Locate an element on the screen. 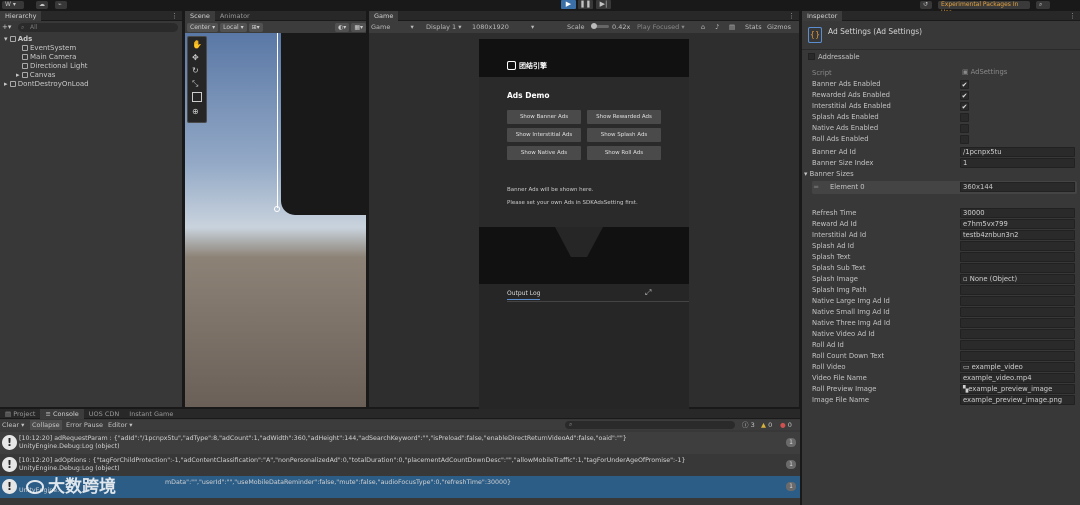 The width and height of the screenshot is (1080, 505). splash-image-object-field: ▫ None (Object) is located at coordinates (1017, 279).